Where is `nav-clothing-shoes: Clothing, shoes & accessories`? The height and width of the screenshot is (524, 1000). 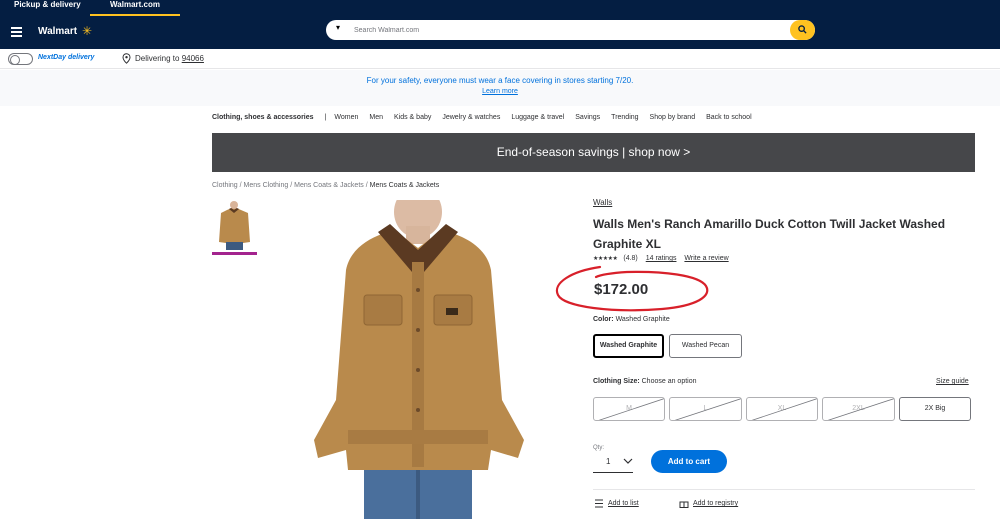 nav-clothing-shoes: Clothing, shoes & accessories is located at coordinates (263, 117).